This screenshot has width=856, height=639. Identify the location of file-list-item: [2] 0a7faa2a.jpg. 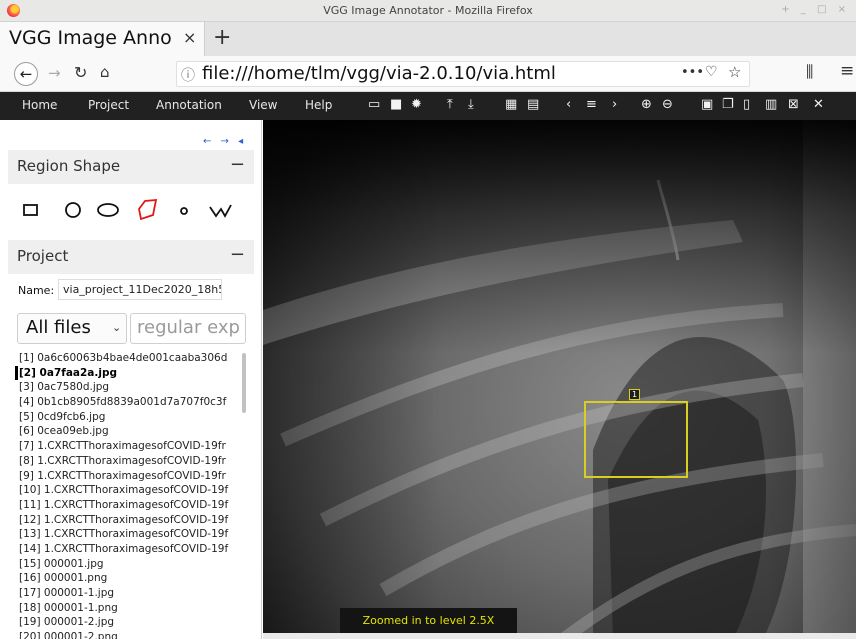
(134, 373).